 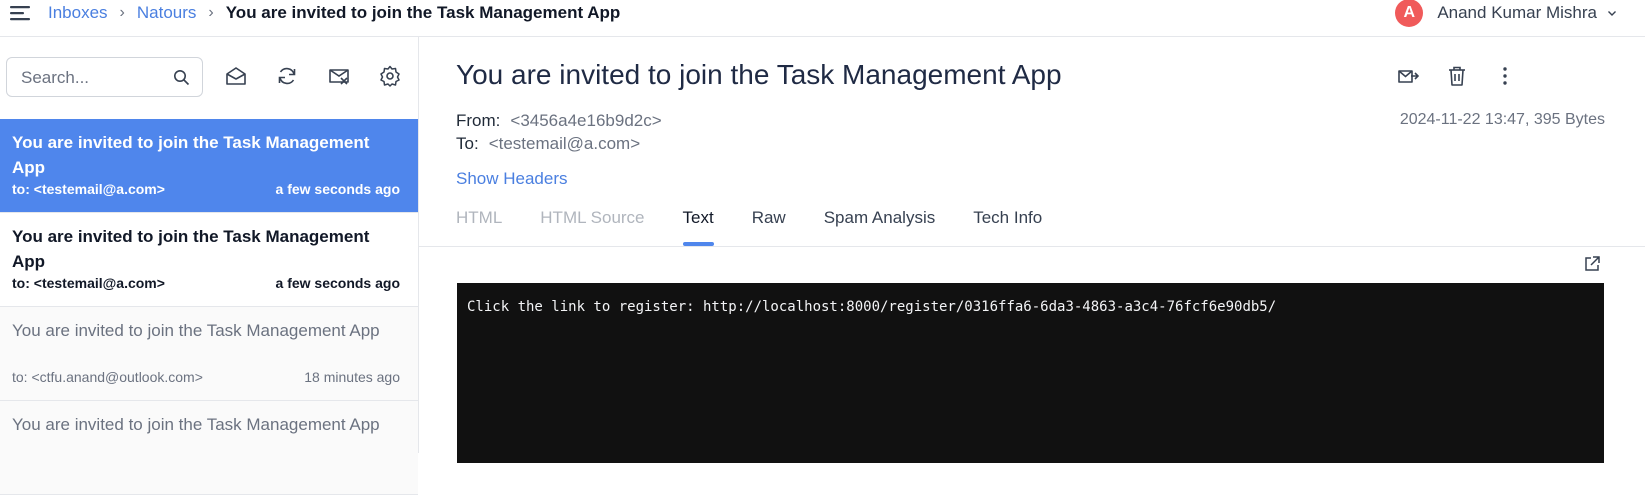 I want to click on search-input, so click(x=96, y=78).